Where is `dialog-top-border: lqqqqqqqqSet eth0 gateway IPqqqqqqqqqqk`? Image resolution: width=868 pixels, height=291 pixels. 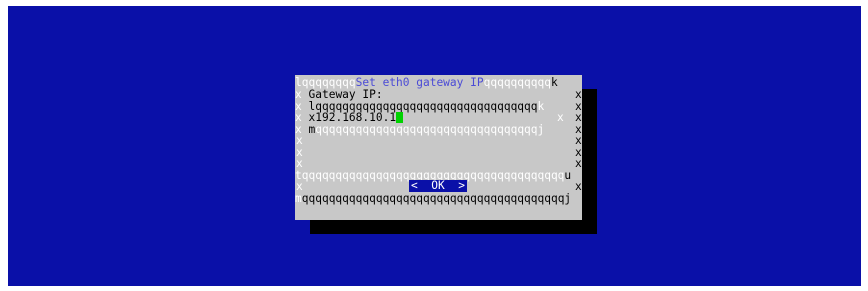
dialog-top-border: lqqqqqqqqSet eth0 gateway IPqqqqqqqqqqk is located at coordinates (426, 82).